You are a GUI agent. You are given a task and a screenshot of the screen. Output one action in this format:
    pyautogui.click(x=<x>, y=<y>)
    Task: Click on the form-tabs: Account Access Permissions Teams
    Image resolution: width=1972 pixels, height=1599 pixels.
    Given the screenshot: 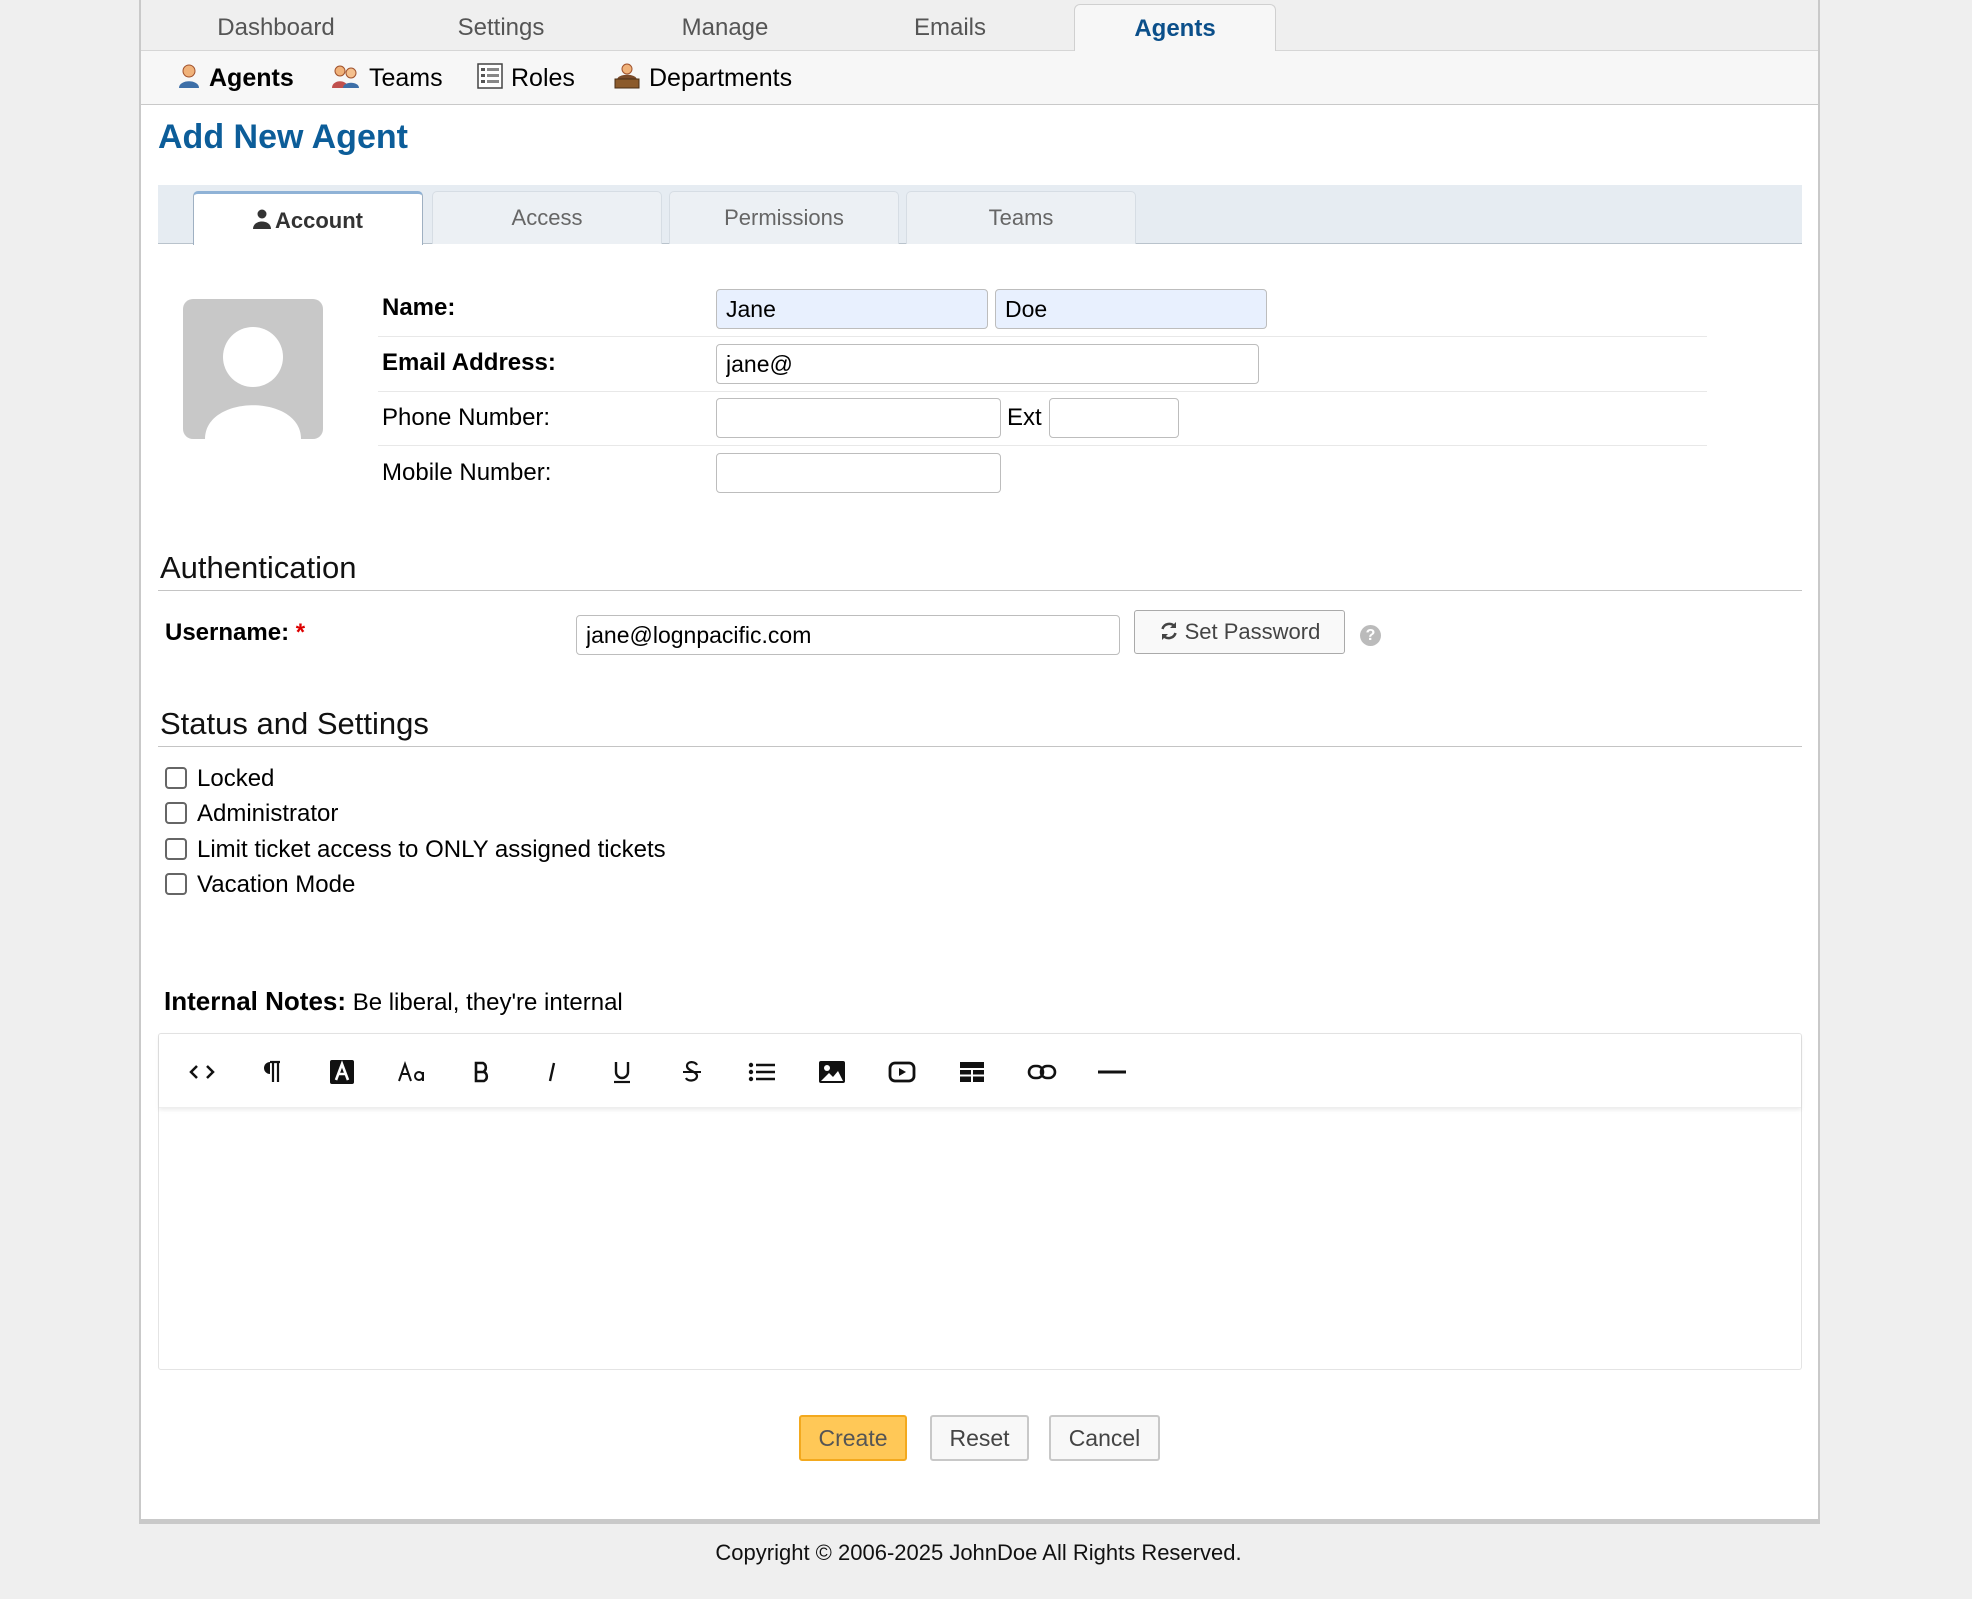 What is the action you would take?
    pyautogui.click(x=980, y=215)
    